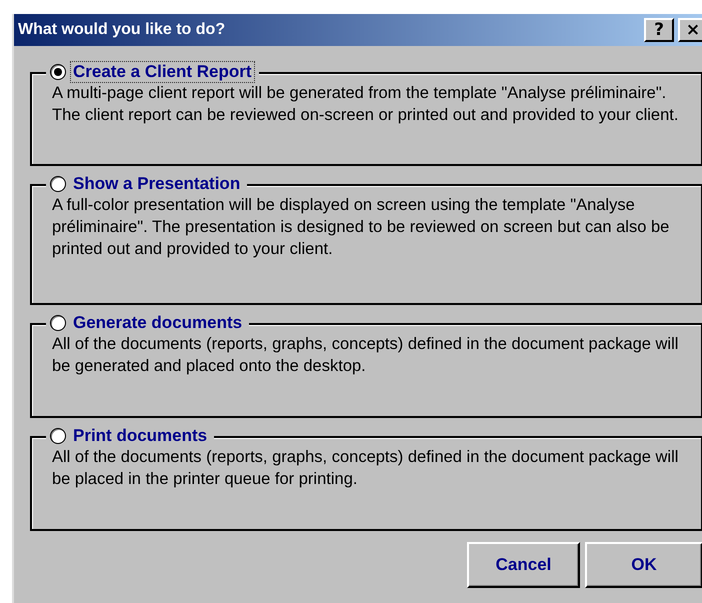 This screenshot has height=603, width=702. What do you see at coordinates (366, 104) in the screenshot?
I see `option-description: A multi-page client report will be generated from the template "Analyse préliminaire". The client report can be reviewed on-screen or printed out and provided to your client.` at bounding box center [366, 104].